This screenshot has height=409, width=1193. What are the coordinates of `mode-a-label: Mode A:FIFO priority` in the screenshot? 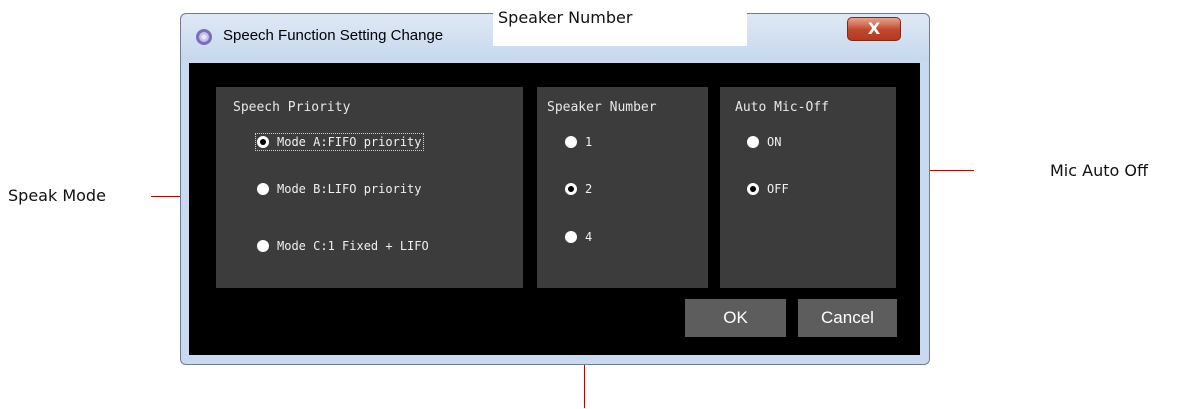 It's located at (349, 142).